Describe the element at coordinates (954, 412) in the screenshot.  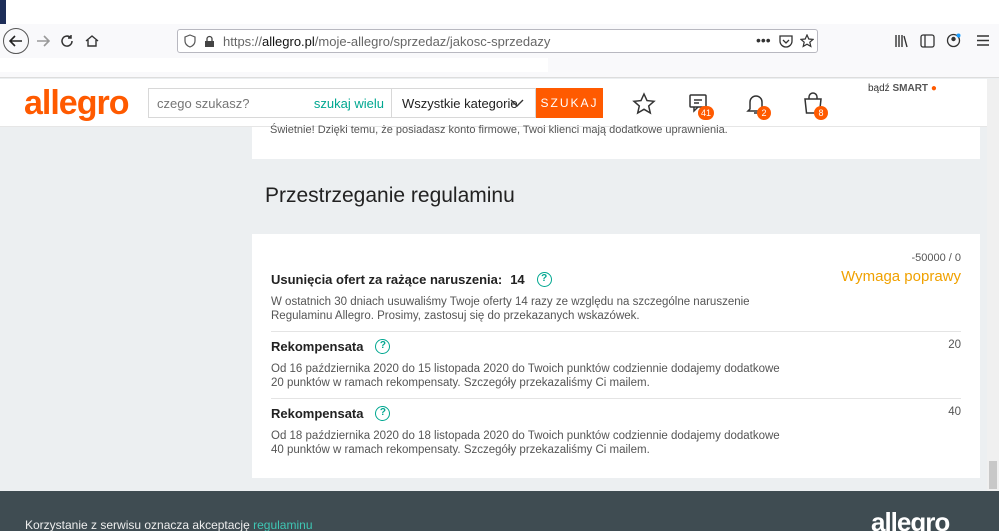
I see `item-value: 40` at that location.